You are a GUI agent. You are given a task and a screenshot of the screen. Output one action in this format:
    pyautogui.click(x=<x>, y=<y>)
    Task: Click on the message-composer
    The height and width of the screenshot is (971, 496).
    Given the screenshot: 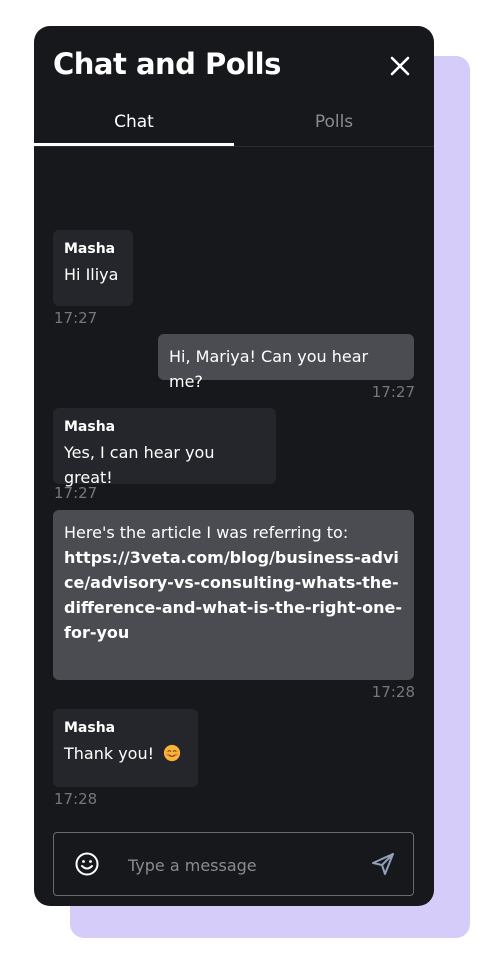 What is the action you would take?
    pyautogui.click(x=233, y=864)
    